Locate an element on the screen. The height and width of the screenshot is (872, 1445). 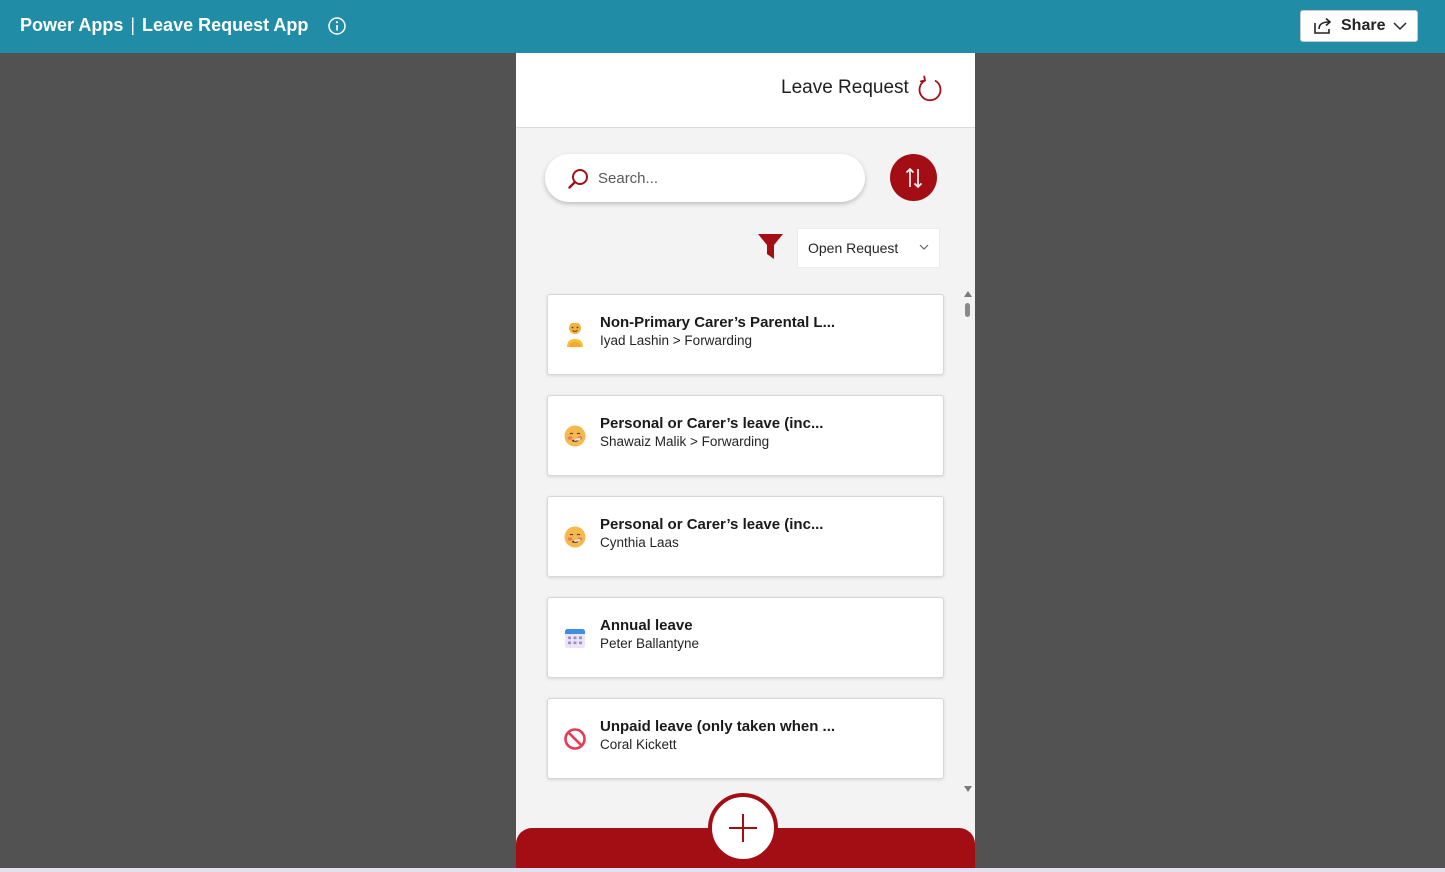
search-box is located at coordinates (705, 178).